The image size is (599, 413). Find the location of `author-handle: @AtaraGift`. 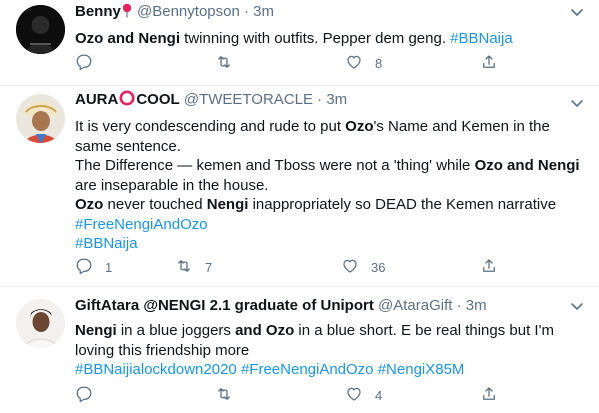

author-handle: @AtaraGift is located at coordinates (415, 305).